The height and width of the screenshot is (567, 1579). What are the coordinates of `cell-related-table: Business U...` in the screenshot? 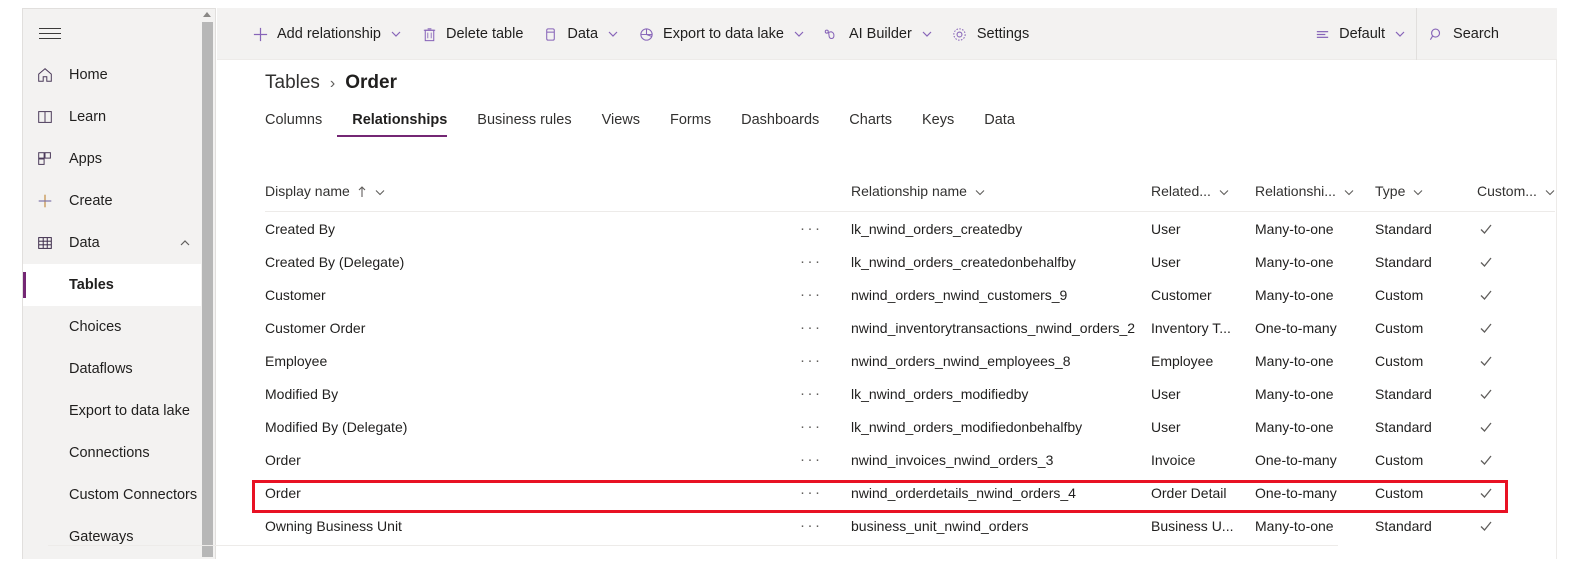 It's located at (1192, 525).